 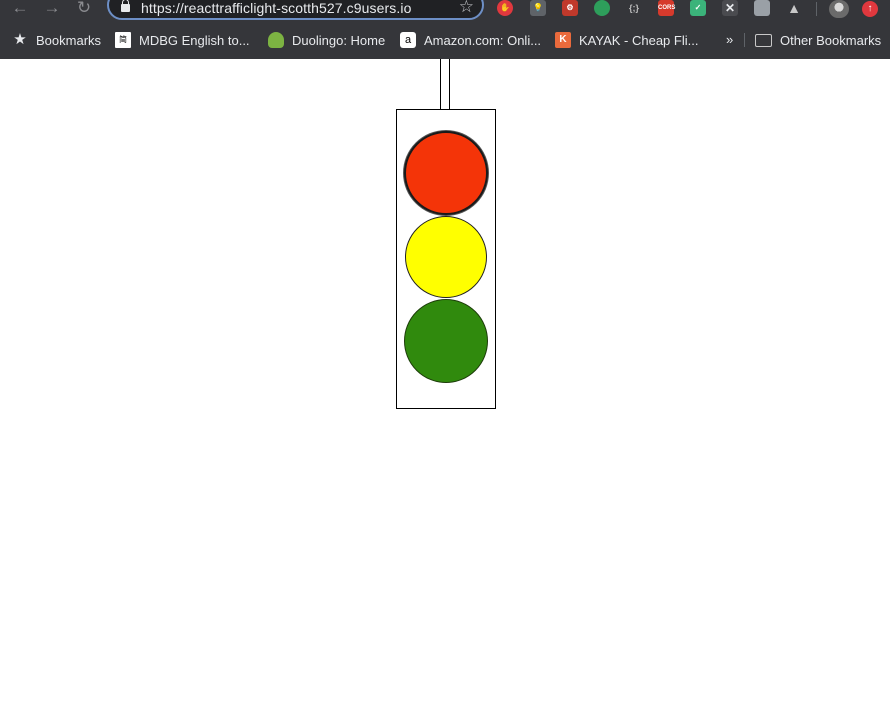 What do you see at coordinates (666, 8) in the screenshot?
I see `ext-cors-icon: CORS` at bounding box center [666, 8].